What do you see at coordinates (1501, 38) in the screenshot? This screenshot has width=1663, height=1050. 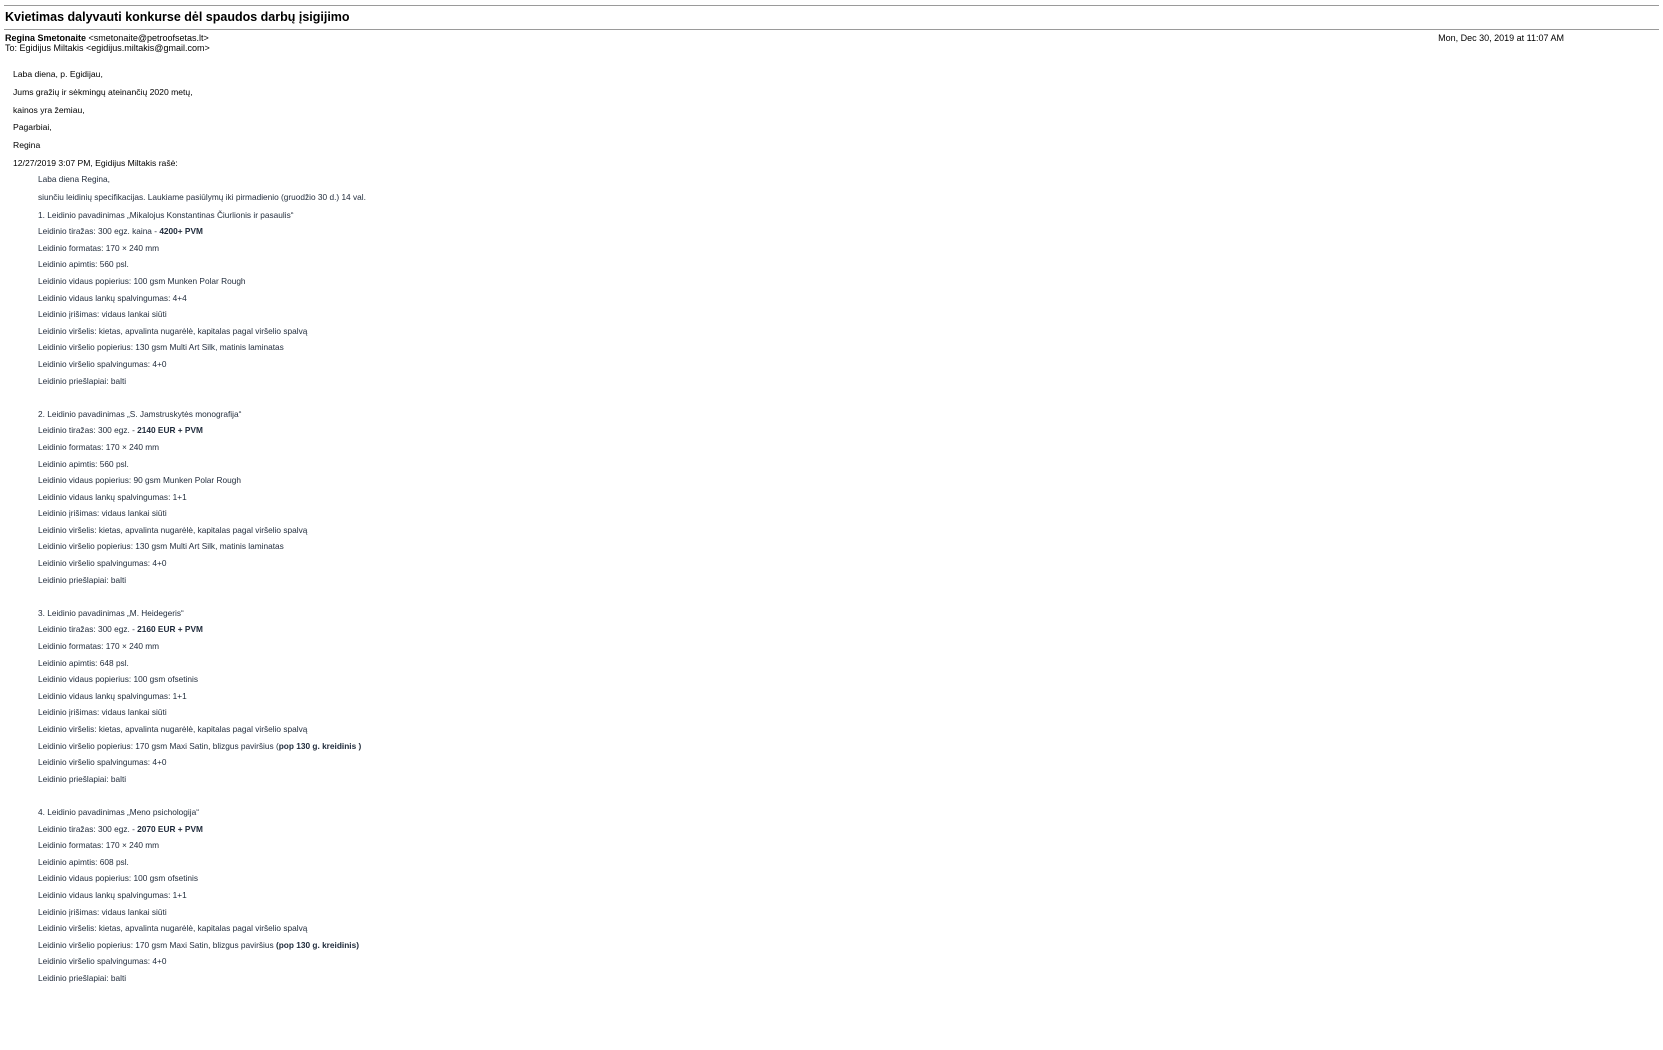 I see `sent-date: Mon, Dec 30, 2019 at 11:07 AM` at bounding box center [1501, 38].